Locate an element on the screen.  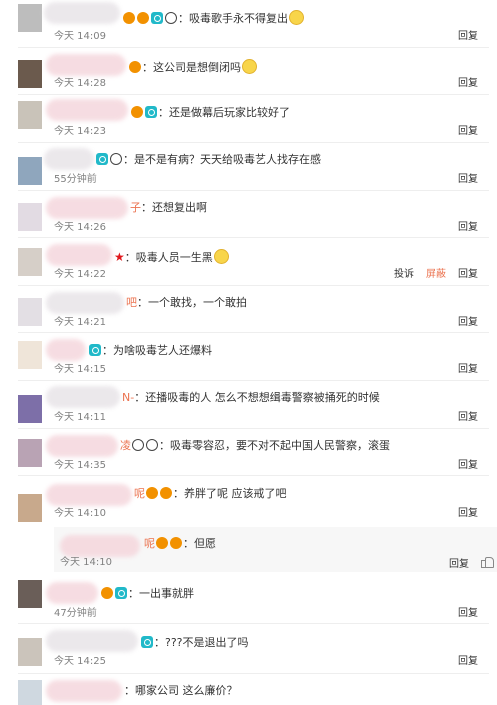
comment-text: ：还是做幕后玩家比较好了 is located at coordinates (210, 113).